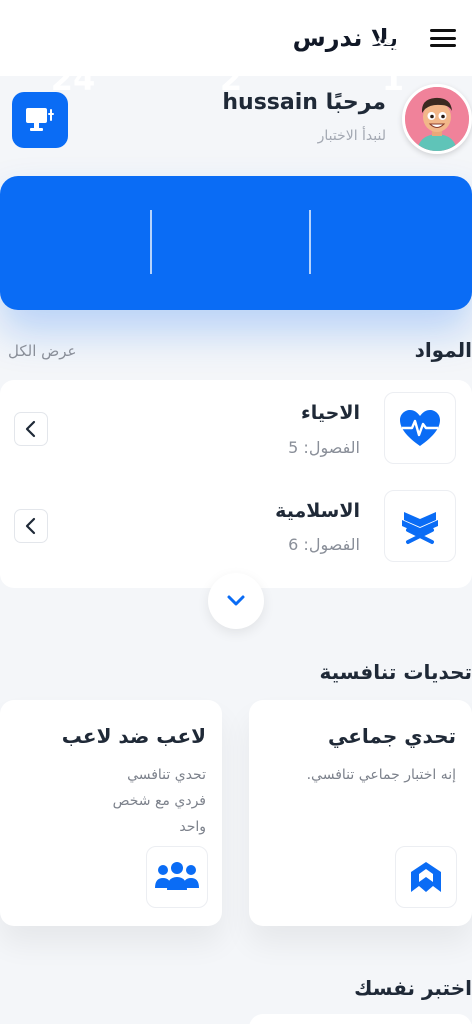  Describe the element at coordinates (413, 988) in the screenshot. I see `self-test-title: اختبر نفسك` at that location.